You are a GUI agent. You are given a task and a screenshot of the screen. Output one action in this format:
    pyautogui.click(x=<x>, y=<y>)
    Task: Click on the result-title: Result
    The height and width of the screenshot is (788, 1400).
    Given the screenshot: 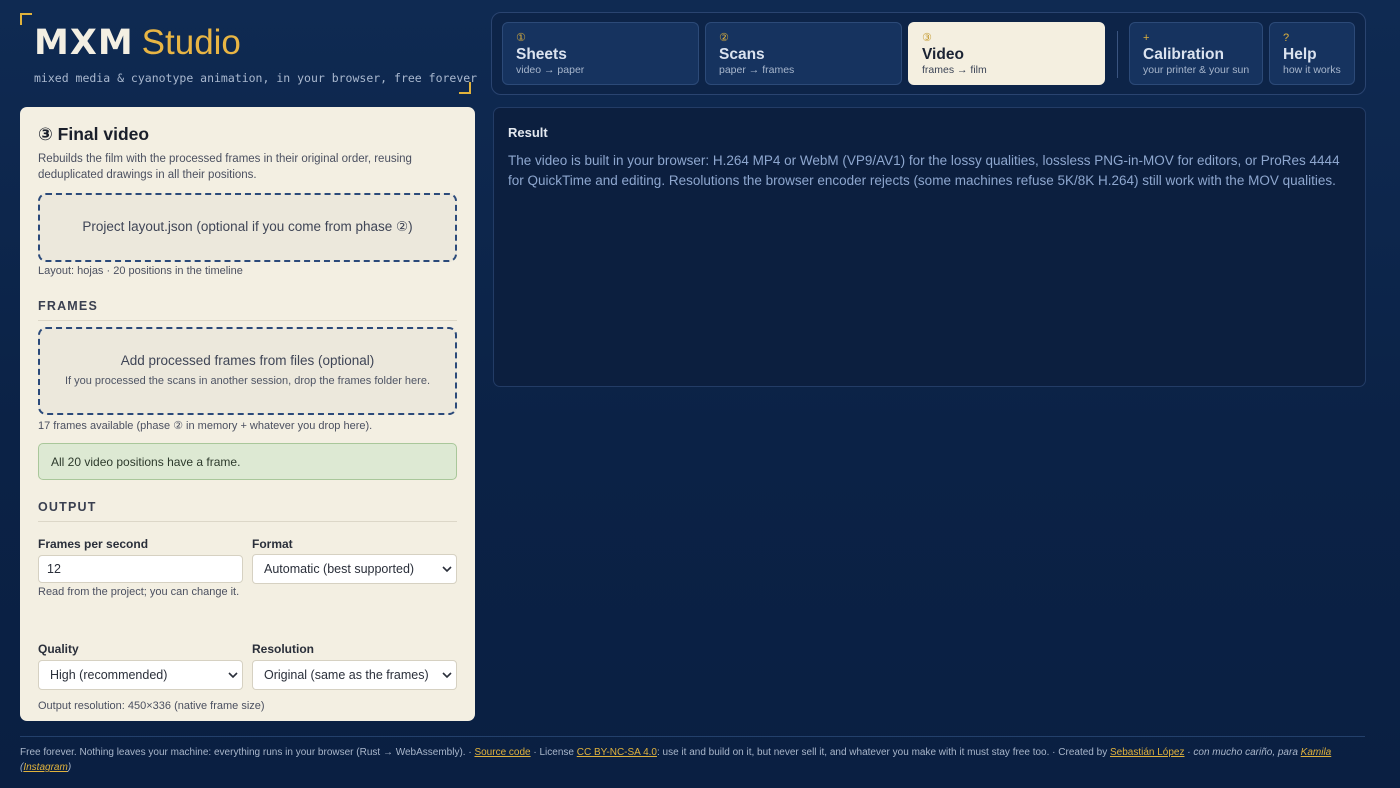 What is the action you would take?
    pyautogui.click(x=528, y=132)
    